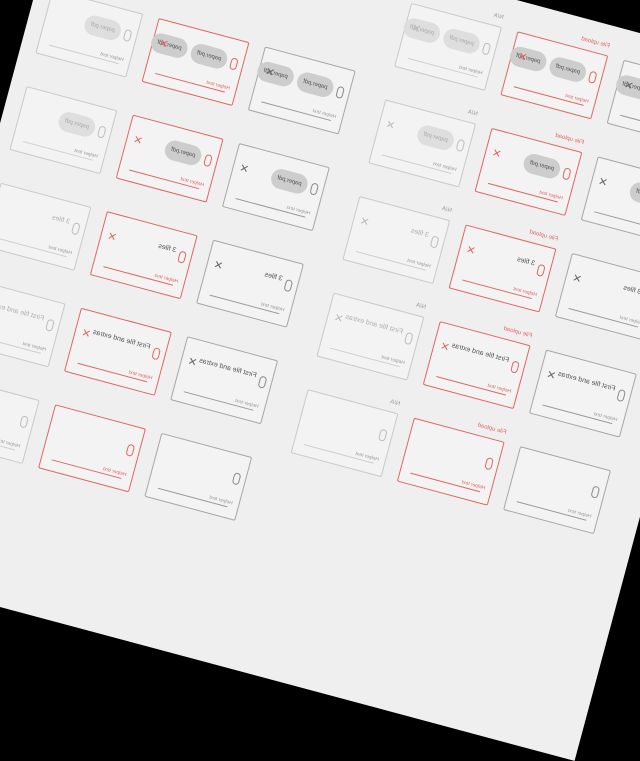 The height and width of the screenshot is (761, 640). What do you see at coordinates (397, 240) in the screenshot?
I see `file-upload-count-disabled: N/A 3 files ✕ Helper text` at bounding box center [397, 240].